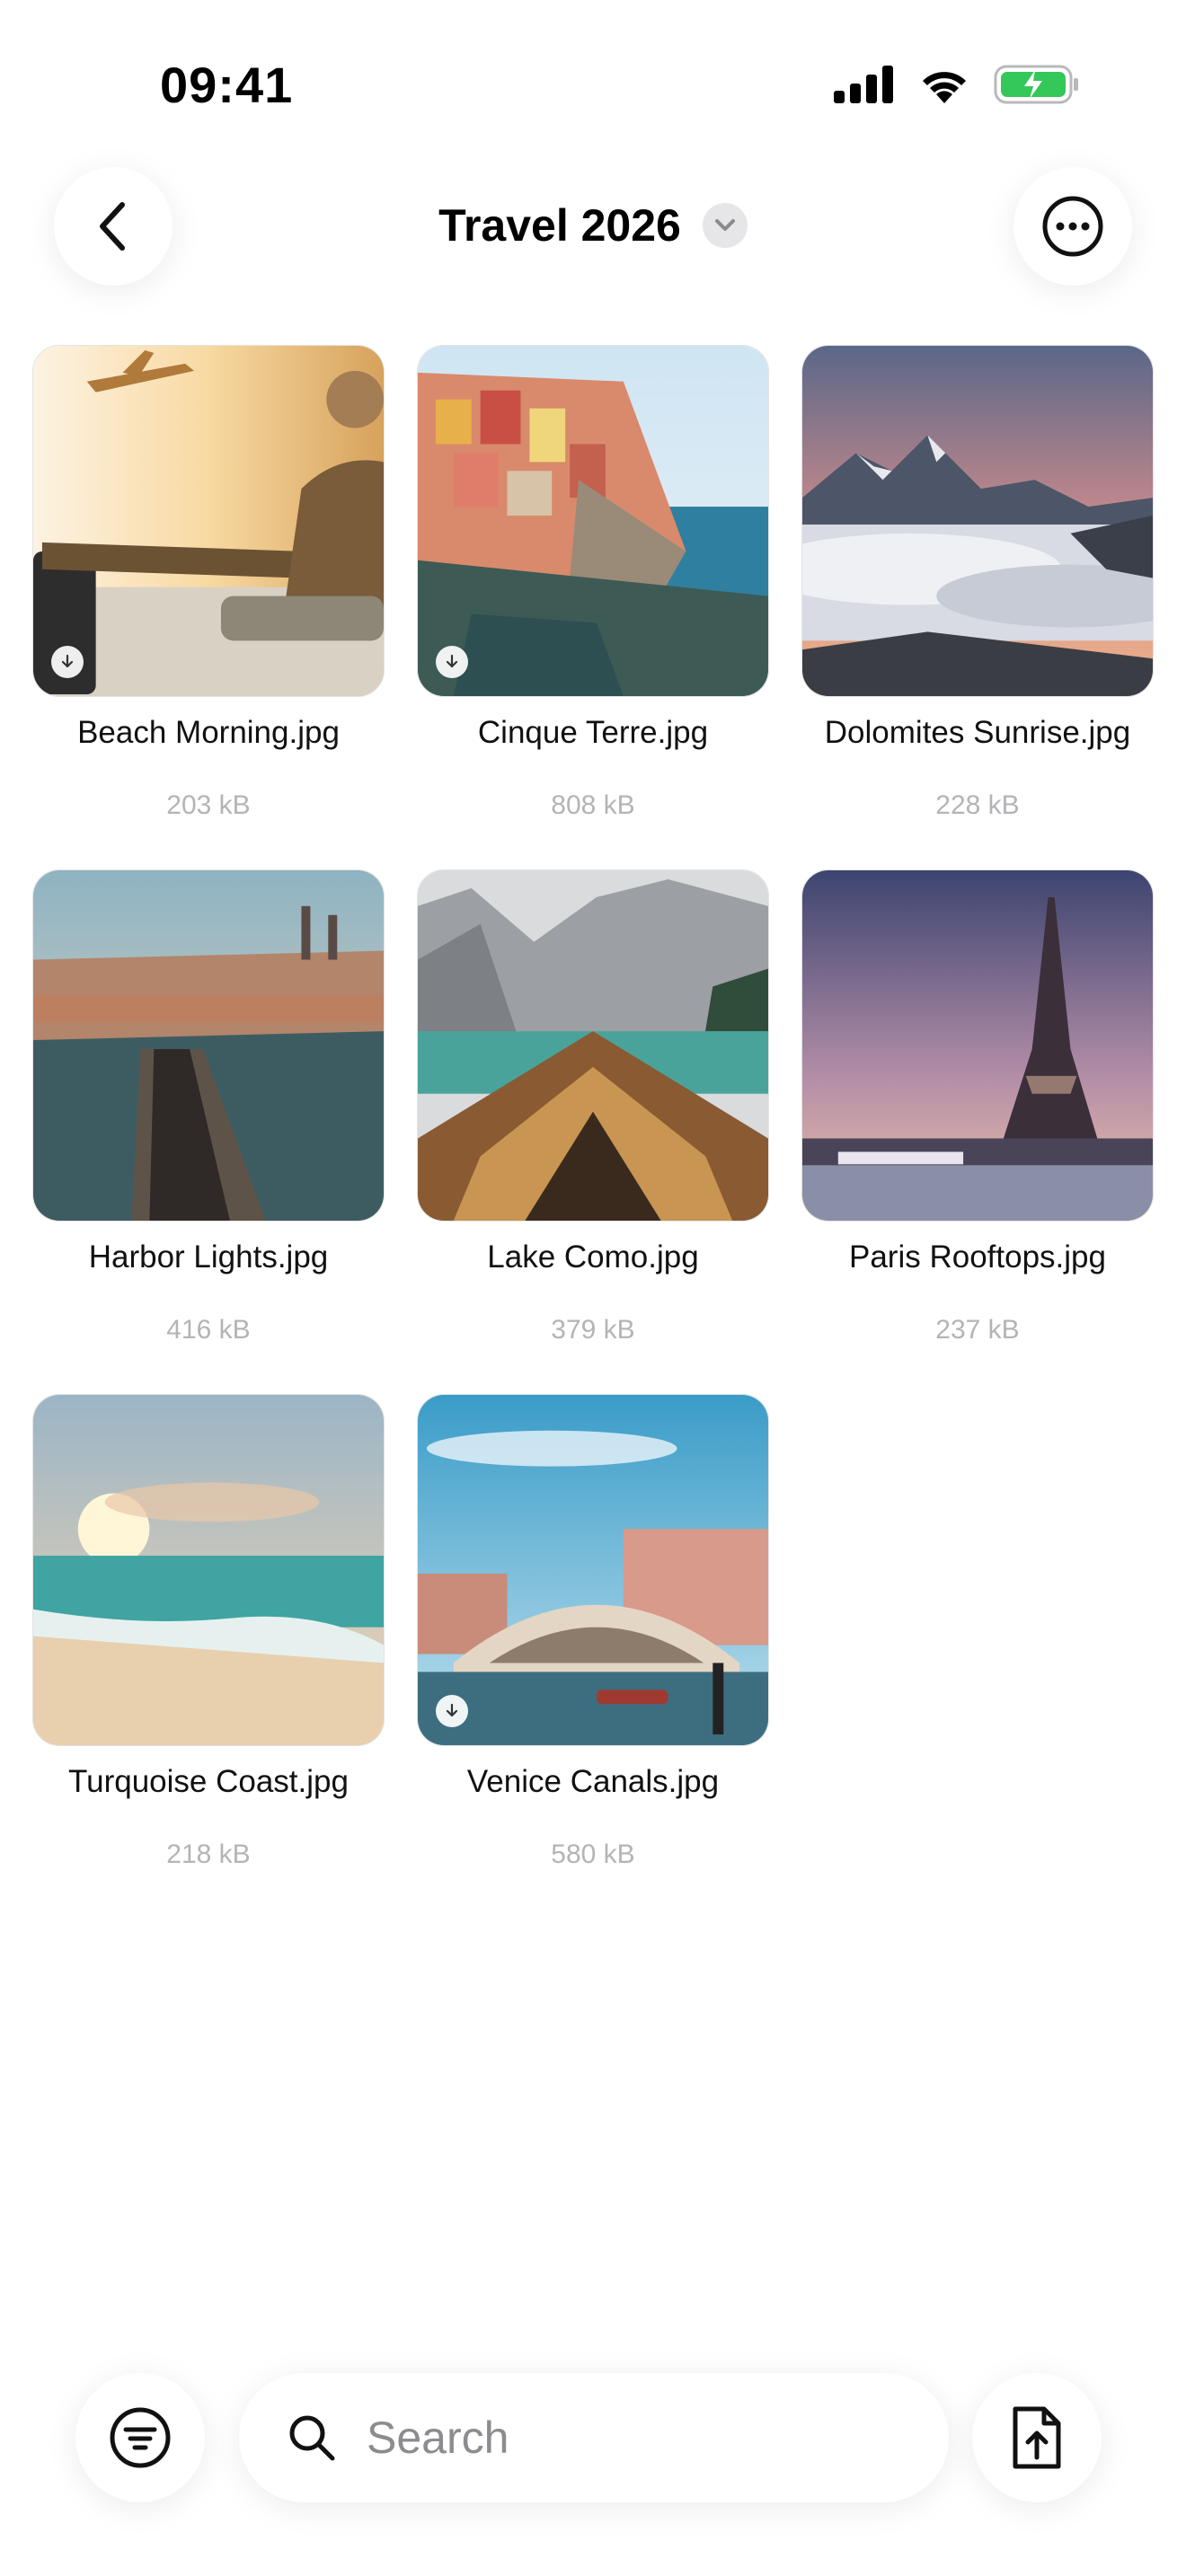 The width and height of the screenshot is (1186, 2576). I want to click on file-name: Harbor Lights.jpg, so click(208, 1257).